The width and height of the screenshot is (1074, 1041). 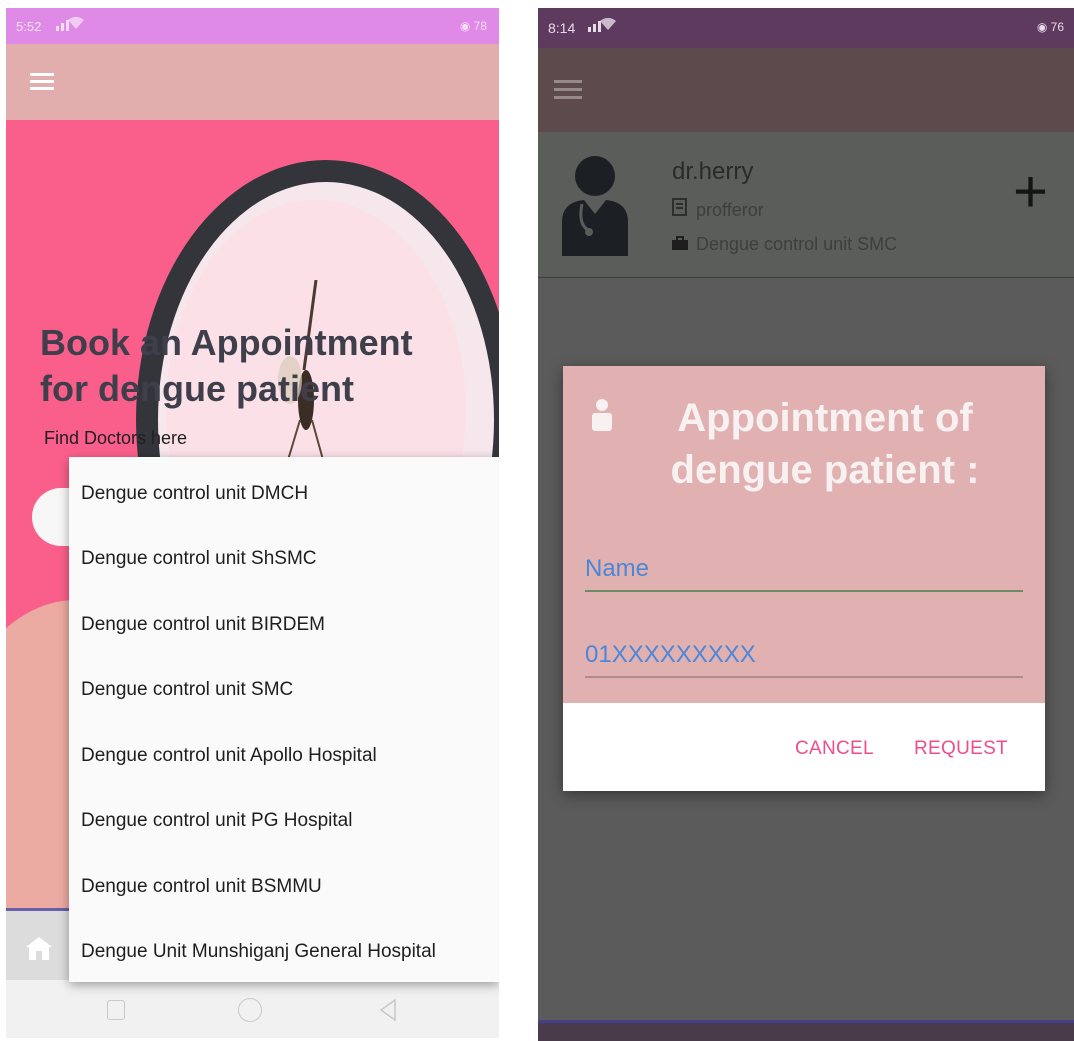 I want to click on status-time: 8:14, so click(x=562, y=28).